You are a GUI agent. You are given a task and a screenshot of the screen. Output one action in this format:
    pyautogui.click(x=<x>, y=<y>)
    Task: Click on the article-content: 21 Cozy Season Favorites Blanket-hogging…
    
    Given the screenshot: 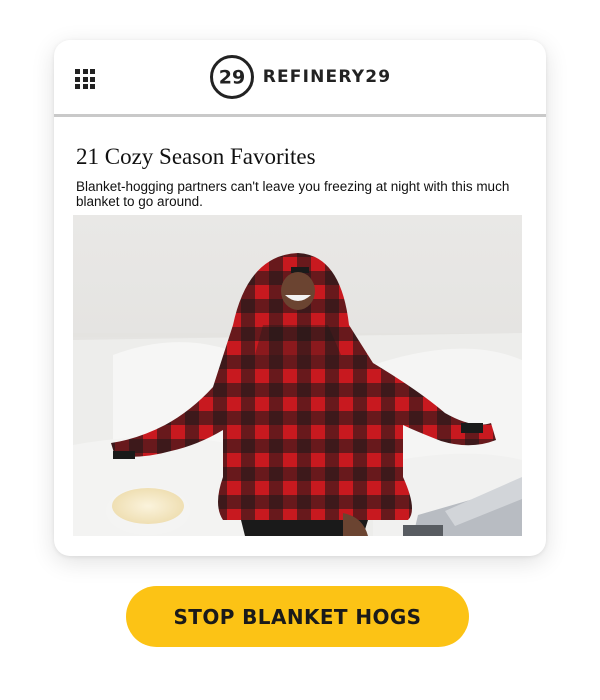 What is the action you would take?
    pyautogui.click(x=300, y=163)
    